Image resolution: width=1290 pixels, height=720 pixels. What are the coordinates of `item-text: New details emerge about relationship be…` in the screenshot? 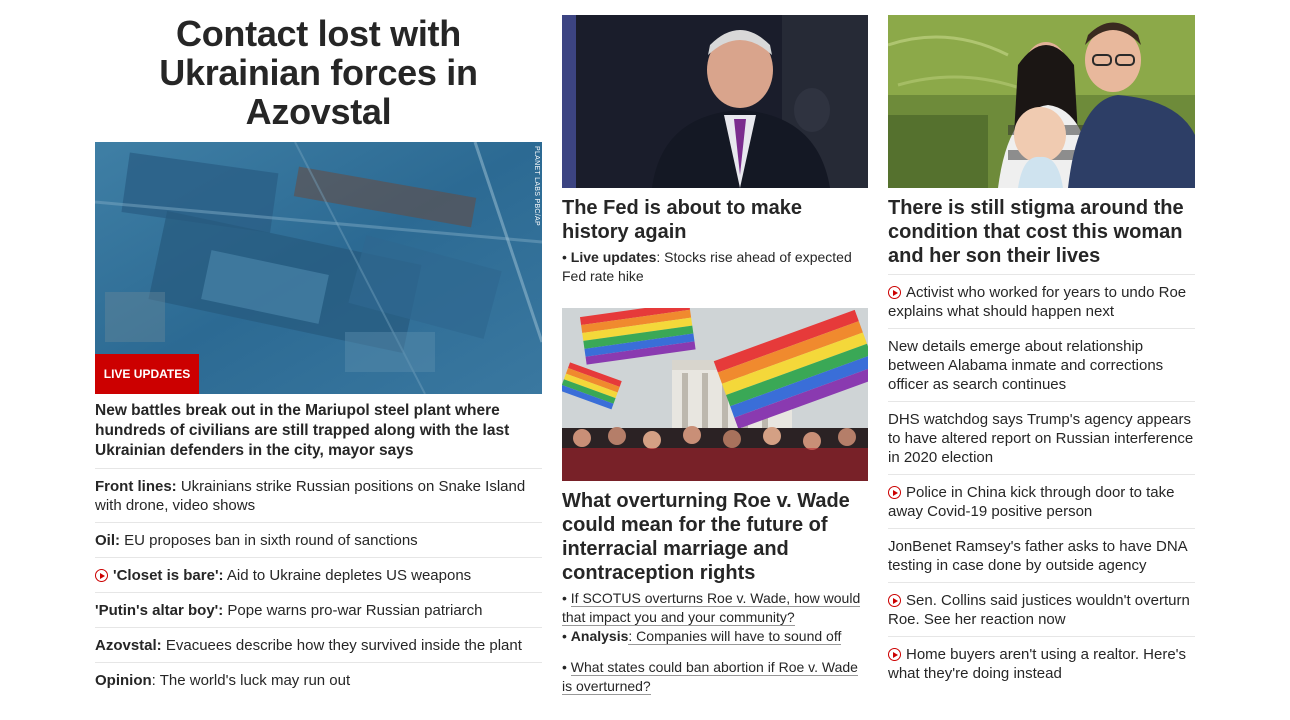 It's located at (1026, 365).